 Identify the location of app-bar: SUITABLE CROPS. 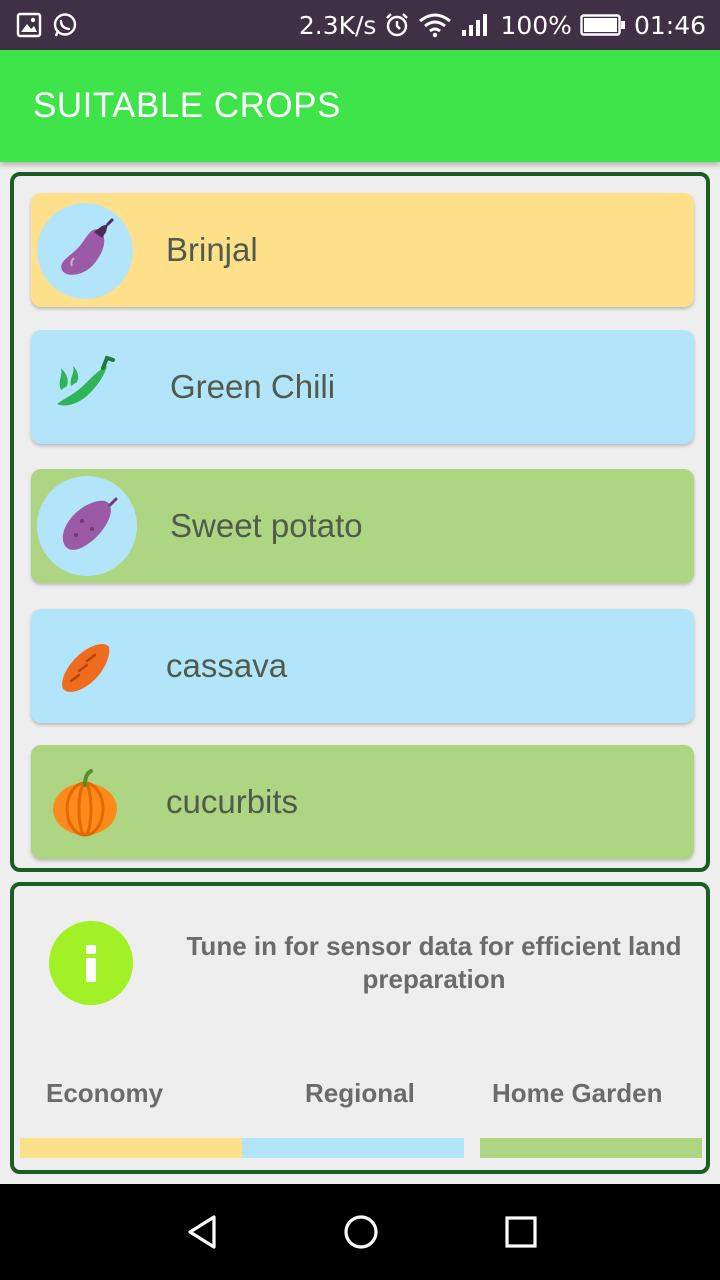
(360, 106).